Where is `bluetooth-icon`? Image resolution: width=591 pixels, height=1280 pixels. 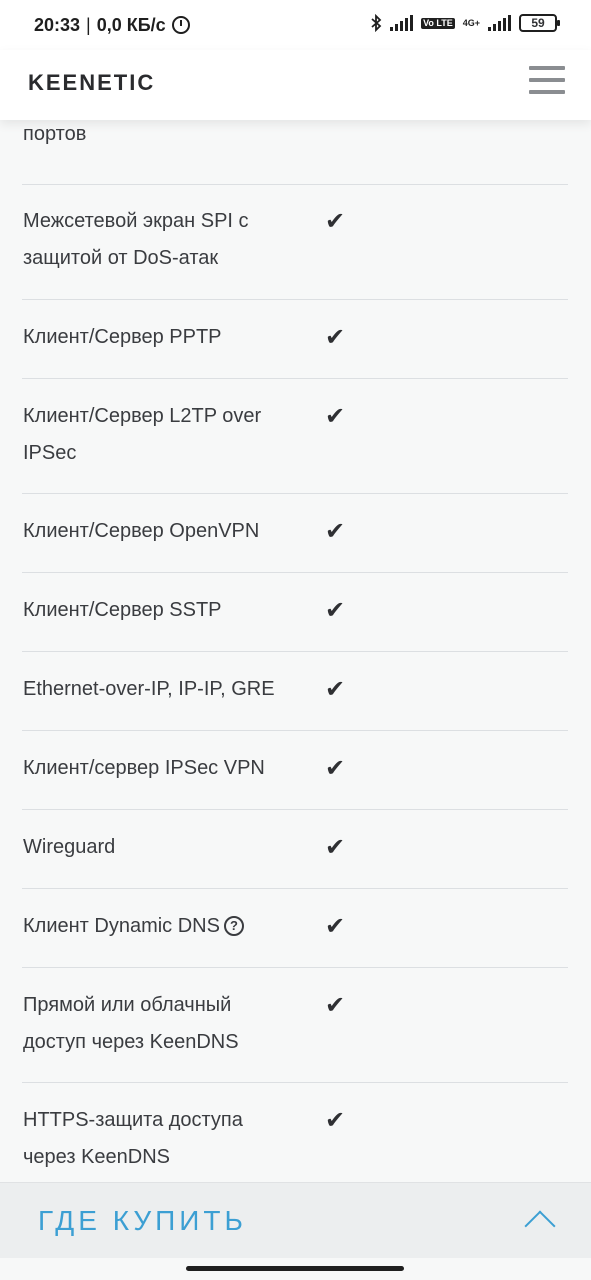 bluetooth-icon is located at coordinates (376, 23).